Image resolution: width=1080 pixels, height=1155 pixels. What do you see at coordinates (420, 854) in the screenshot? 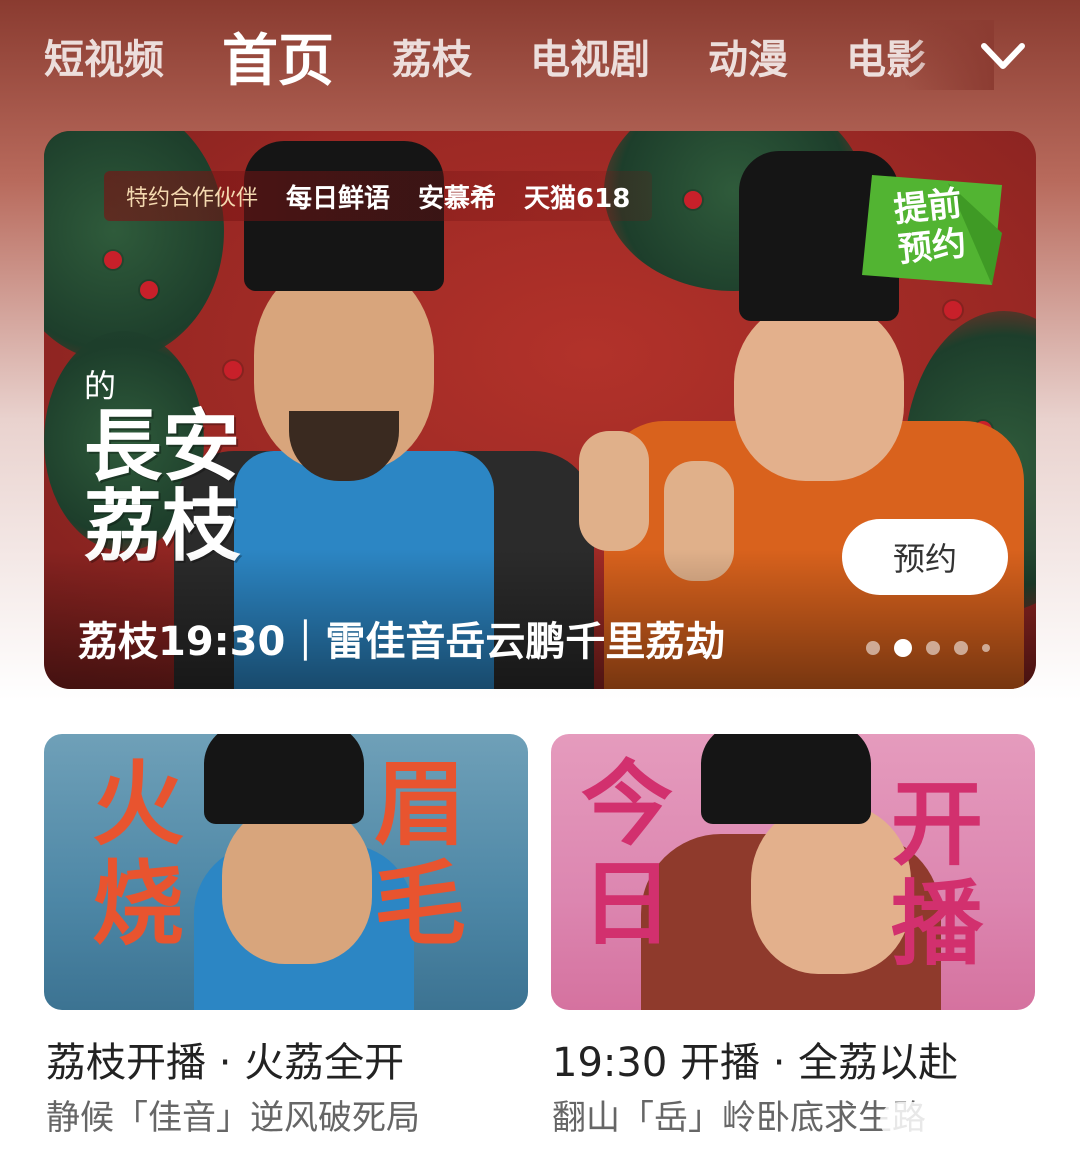
I see `art-text-right: 眉毛` at bounding box center [420, 854].